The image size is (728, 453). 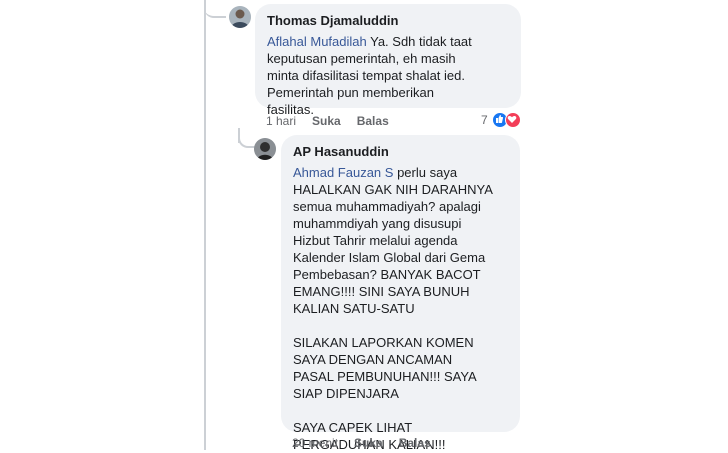 What do you see at coordinates (388, 21) in the screenshot?
I see `comment-author: Thomas Djamaluddin` at bounding box center [388, 21].